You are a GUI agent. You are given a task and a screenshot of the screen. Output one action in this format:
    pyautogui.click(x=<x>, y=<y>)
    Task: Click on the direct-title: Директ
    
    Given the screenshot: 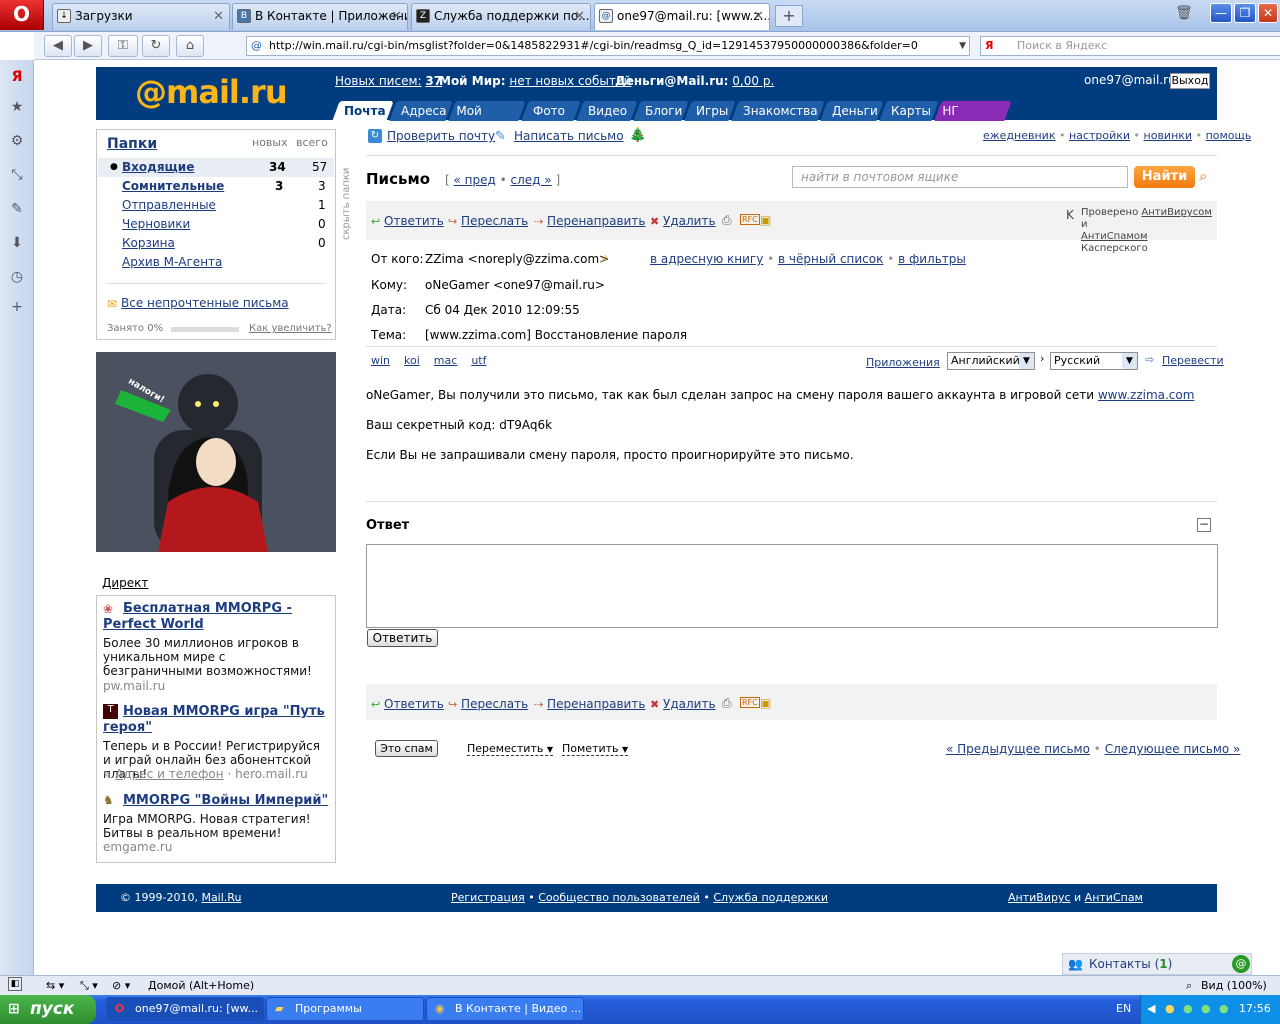 What is the action you would take?
    pyautogui.click(x=125, y=583)
    